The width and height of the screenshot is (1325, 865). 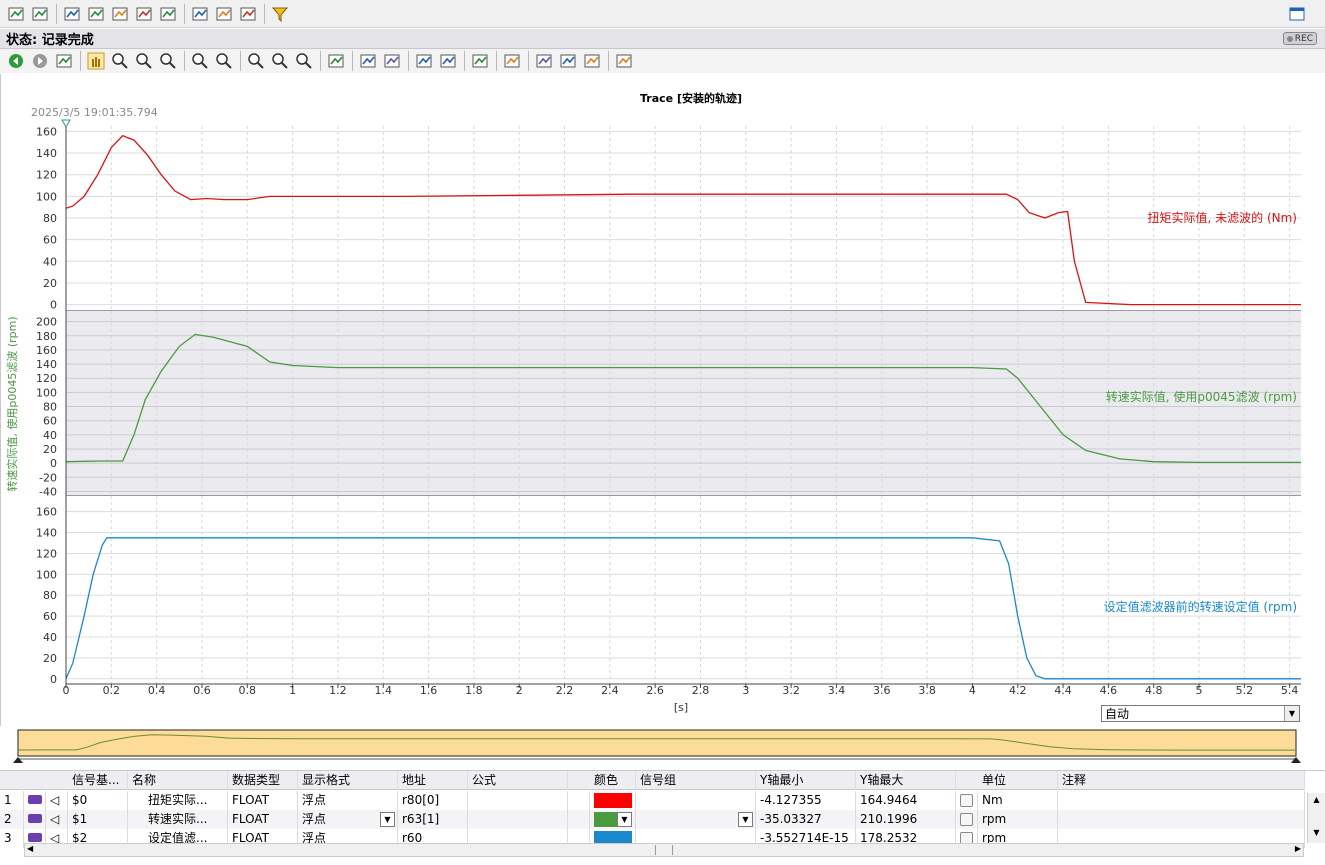 I want to click on record-trace-icon, so click(x=96, y=14).